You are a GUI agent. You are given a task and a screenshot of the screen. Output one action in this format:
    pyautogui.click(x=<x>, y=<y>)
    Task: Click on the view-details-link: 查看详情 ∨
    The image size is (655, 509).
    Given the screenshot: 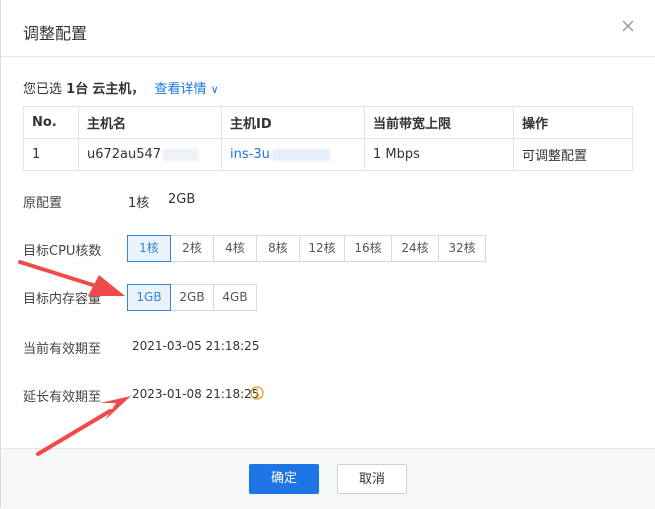 What is the action you would take?
    pyautogui.click(x=187, y=89)
    